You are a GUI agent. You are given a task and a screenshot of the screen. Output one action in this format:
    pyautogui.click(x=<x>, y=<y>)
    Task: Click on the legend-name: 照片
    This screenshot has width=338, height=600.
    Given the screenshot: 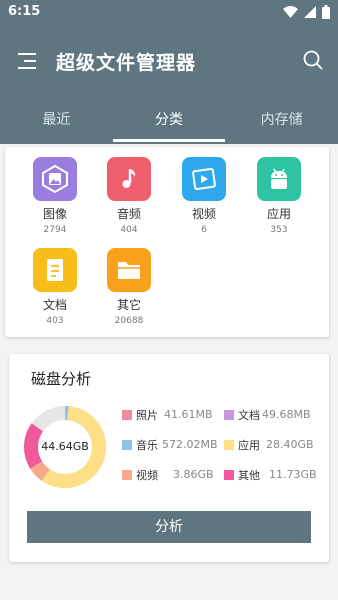 What is the action you would take?
    pyautogui.click(x=147, y=415)
    